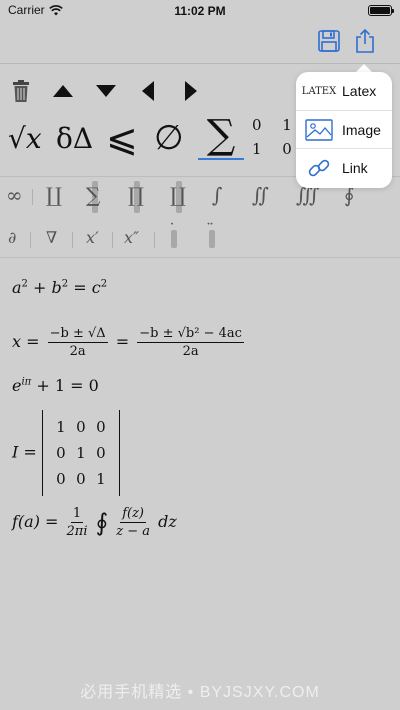  What do you see at coordinates (133, 514) in the screenshot?
I see `numerator: f(z)` at bounding box center [133, 514].